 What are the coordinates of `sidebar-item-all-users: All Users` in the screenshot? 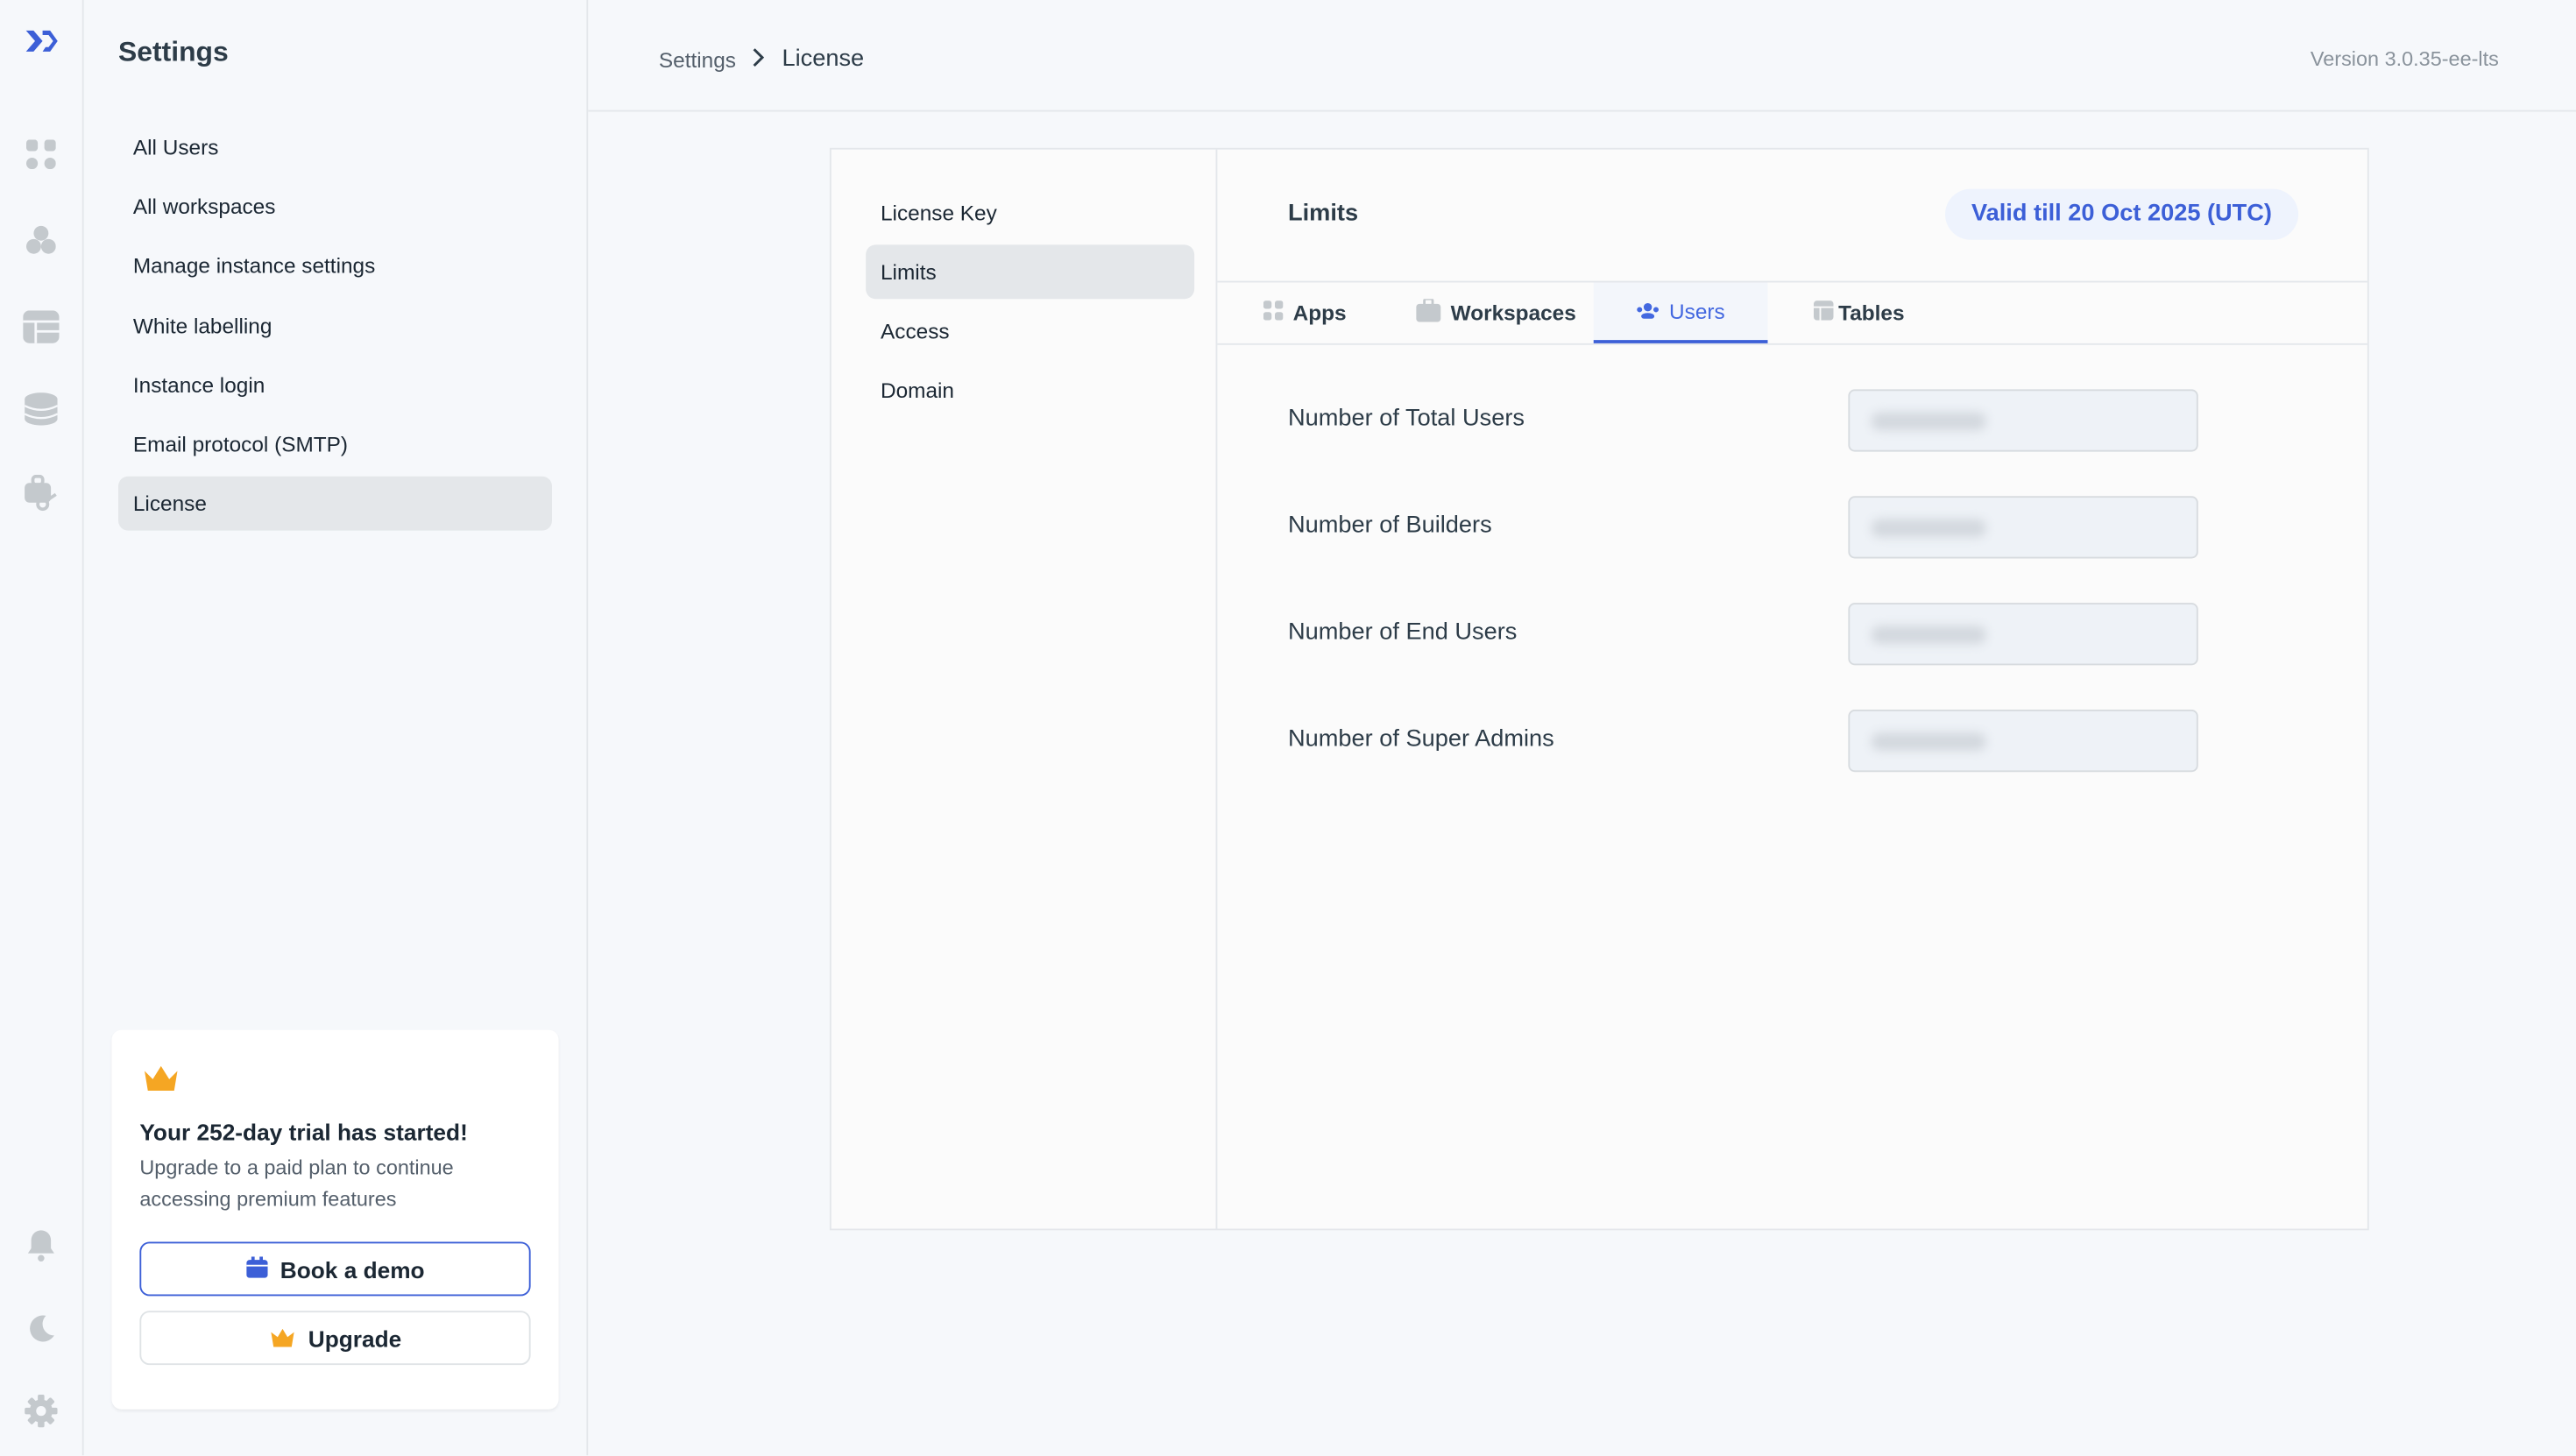 It's located at (335, 147).